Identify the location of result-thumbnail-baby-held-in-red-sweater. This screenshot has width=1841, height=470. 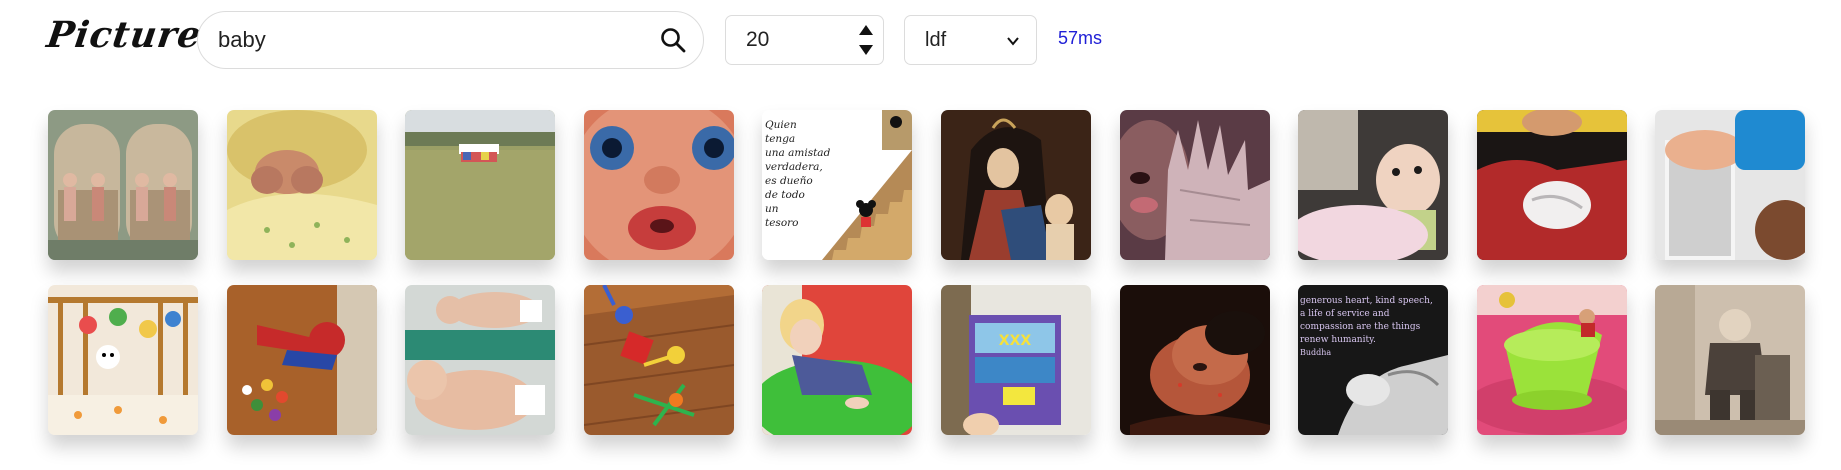
(1551, 185).